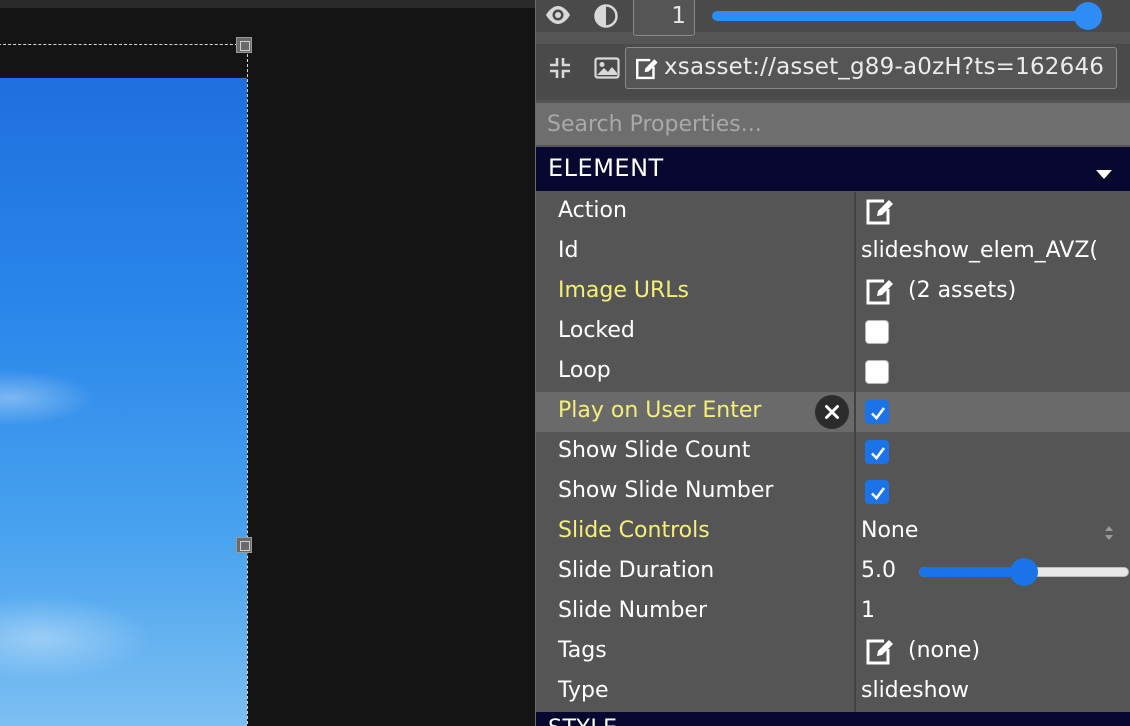 The width and height of the screenshot is (1130, 726). What do you see at coordinates (666, 490) in the screenshot?
I see `property-label: Show Slide Number` at bounding box center [666, 490].